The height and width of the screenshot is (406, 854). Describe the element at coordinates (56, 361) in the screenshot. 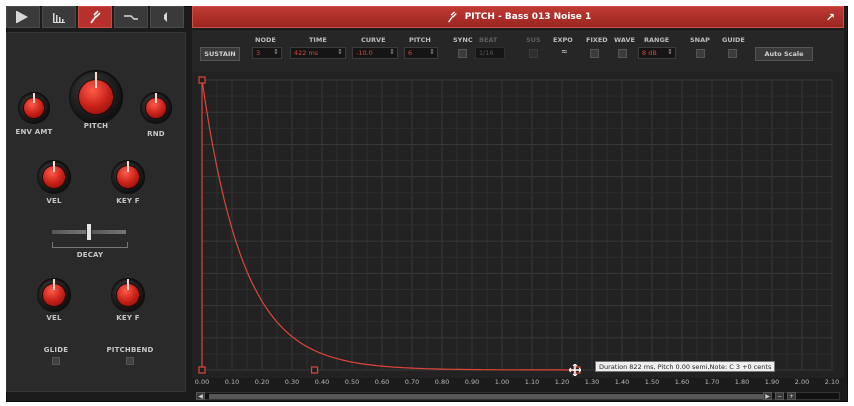

I see `glide-checkbox` at that location.